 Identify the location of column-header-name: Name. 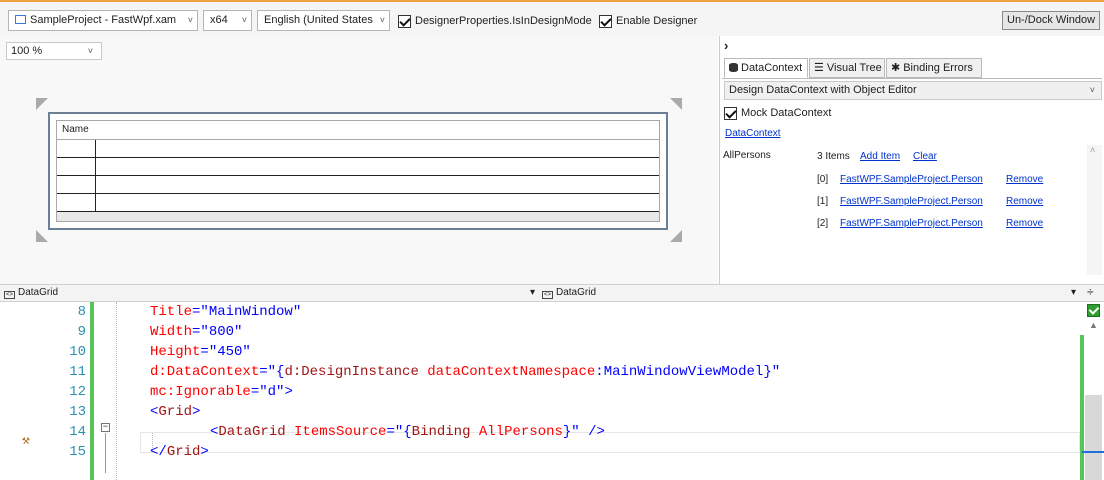
(358, 130).